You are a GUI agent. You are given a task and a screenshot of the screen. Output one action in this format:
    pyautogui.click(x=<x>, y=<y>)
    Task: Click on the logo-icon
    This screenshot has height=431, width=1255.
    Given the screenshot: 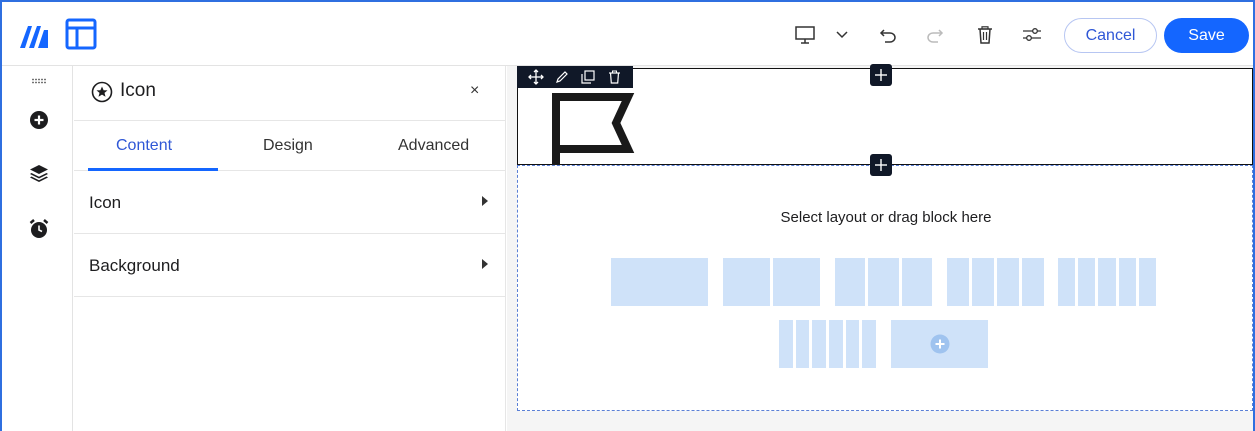 What is the action you would take?
    pyautogui.click(x=36, y=35)
    